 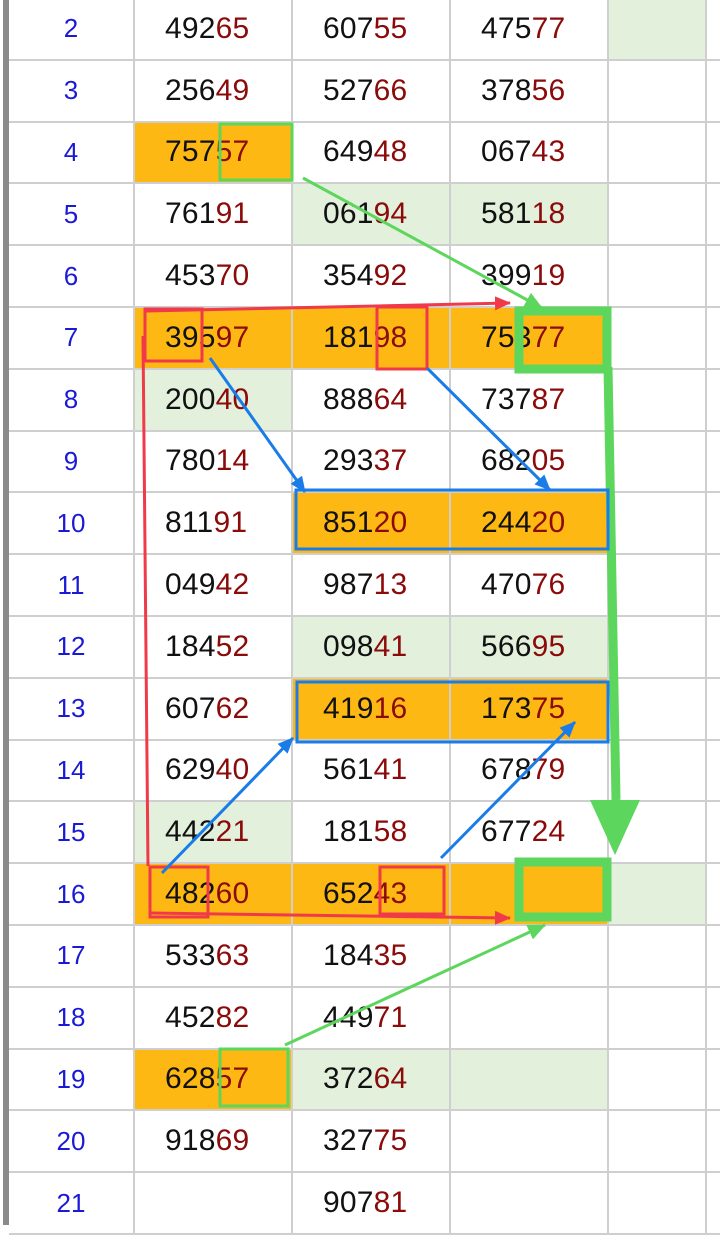 I want to click on table-cell: 049 42, so click(x=214, y=586).